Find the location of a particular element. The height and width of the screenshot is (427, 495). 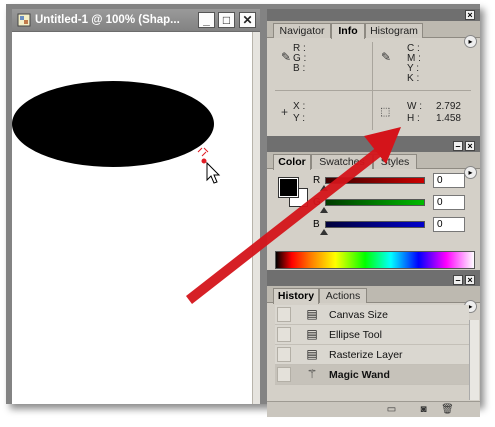

close-button: ✕ is located at coordinates (247, 20).